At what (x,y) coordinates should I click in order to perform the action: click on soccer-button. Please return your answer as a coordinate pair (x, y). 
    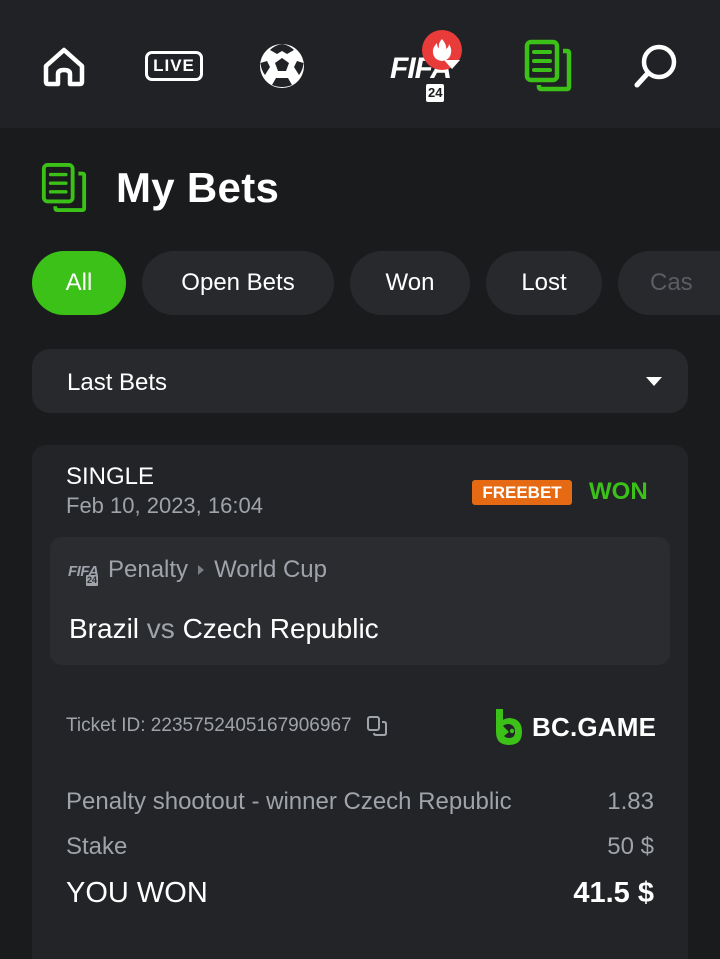
    Looking at the image, I should click on (282, 66).